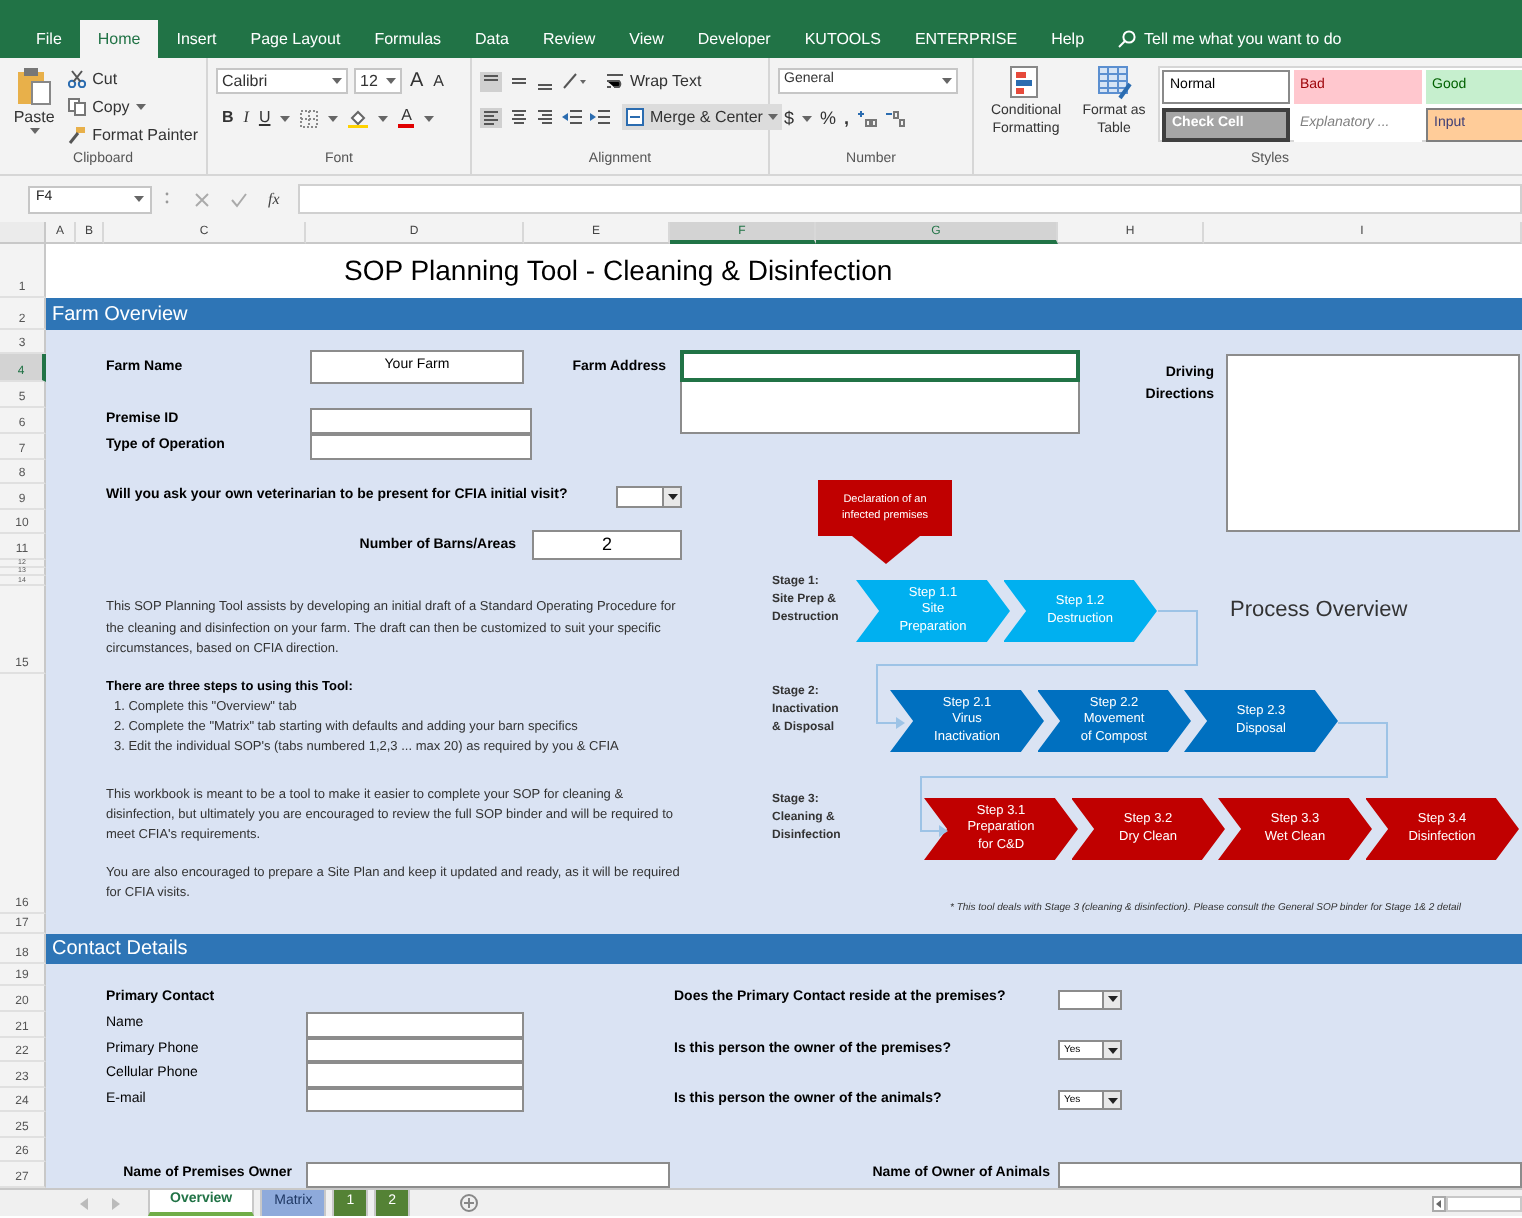 The height and width of the screenshot is (1218, 1522). I want to click on text-field: 2, so click(607, 545).